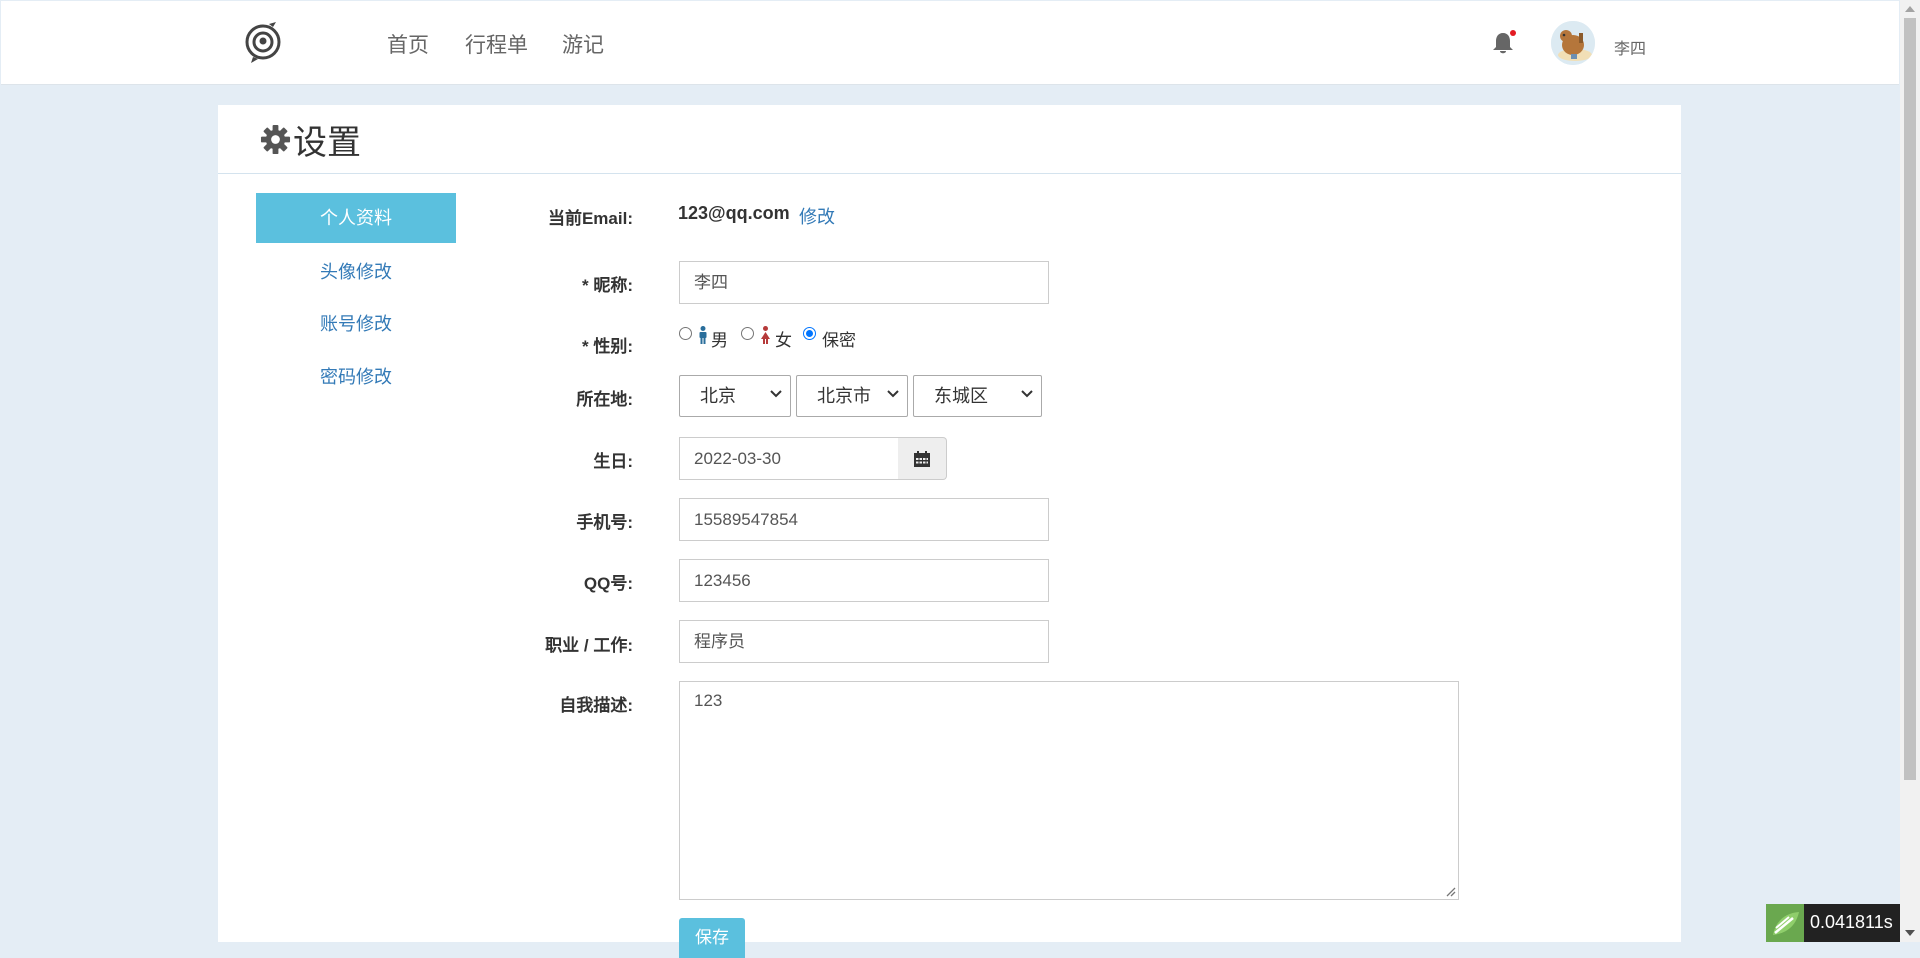 The height and width of the screenshot is (958, 1920). What do you see at coordinates (607, 346) in the screenshot?
I see `gender-label: * 性别:` at bounding box center [607, 346].